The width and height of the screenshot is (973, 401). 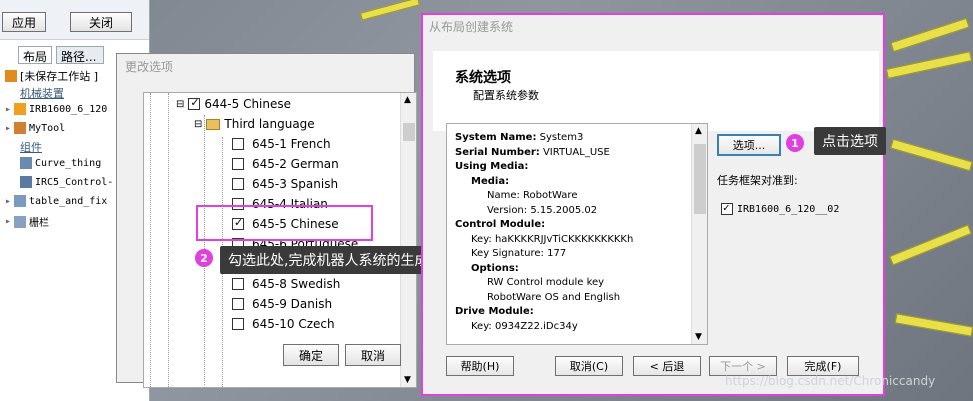 What do you see at coordinates (24, 22) in the screenshot?
I see `apply-button: 应用` at bounding box center [24, 22].